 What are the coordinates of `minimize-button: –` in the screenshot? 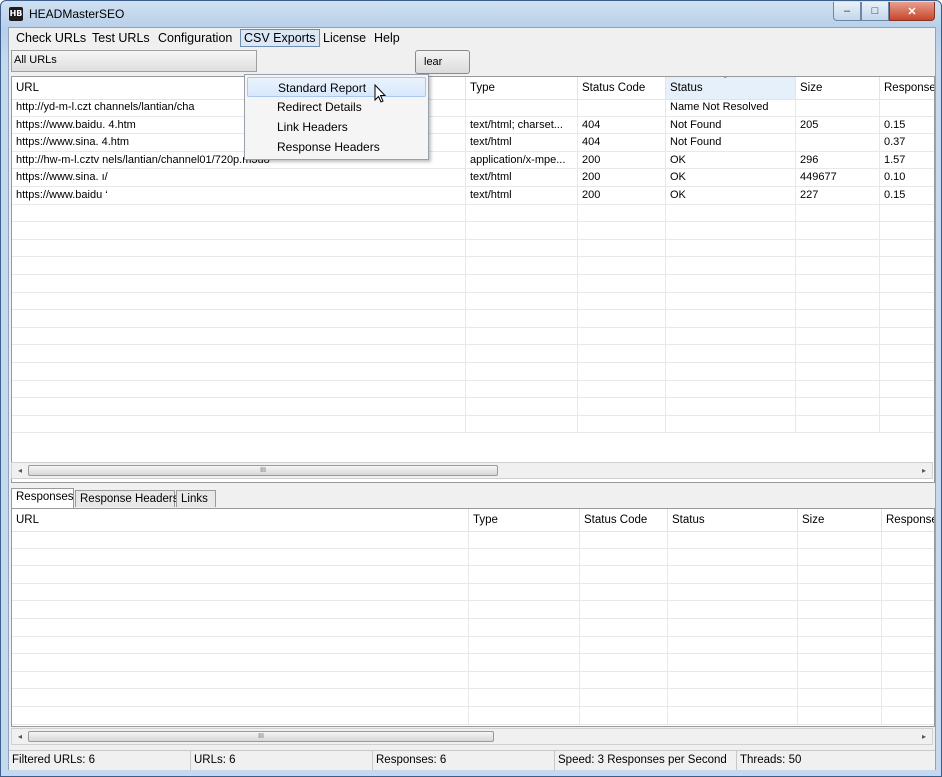 It's located at (847, 11).